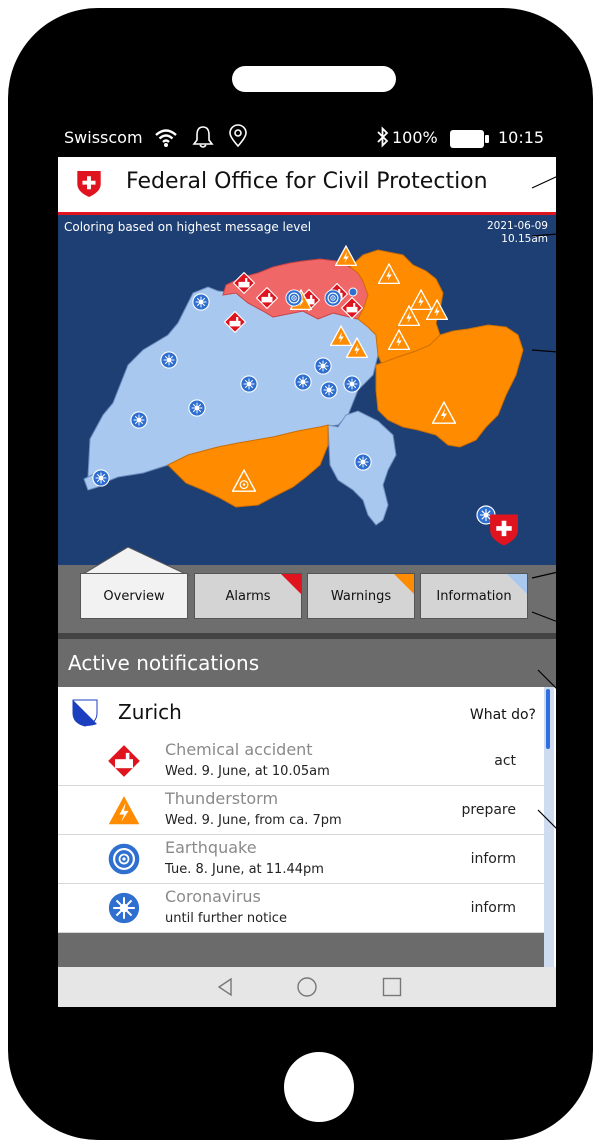 The height and width of the screenshot is (1147, 601). What do you see at coordinates (545, 503) in the screenshot?
I see `annotation-lines` at bounding box center [545, 503].